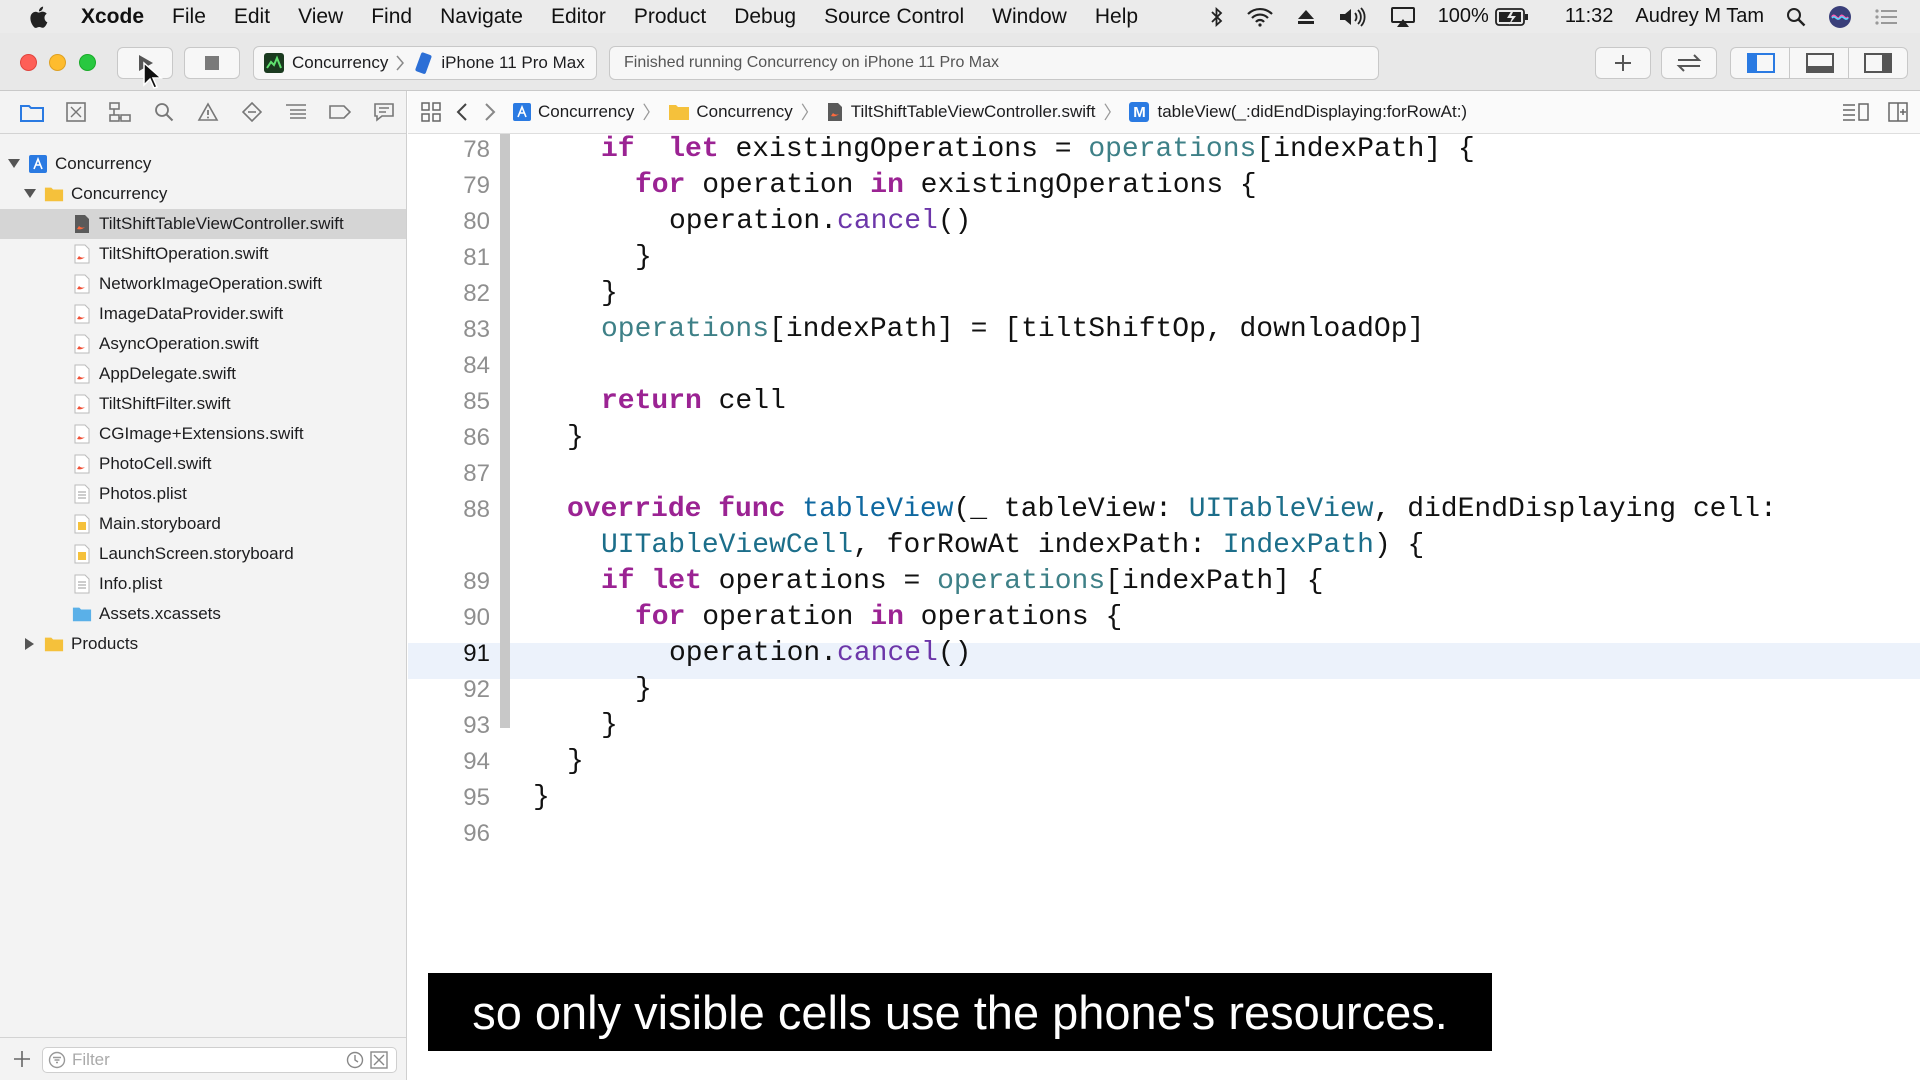 The image size is (1920, 1080). I want to click on menu-help: Help, so click(1116, 17).